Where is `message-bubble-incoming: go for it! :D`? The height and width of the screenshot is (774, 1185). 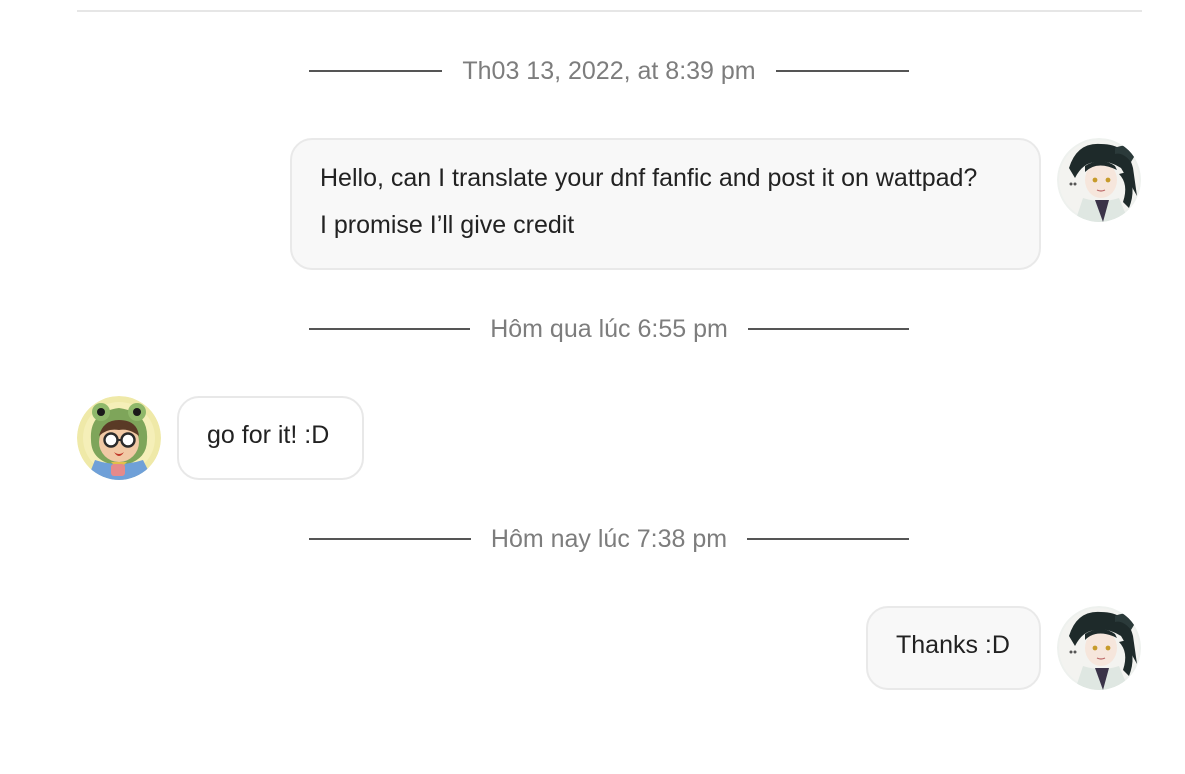
message-bubble-incoming: go for it! :D is located at coordinates (270, 438).